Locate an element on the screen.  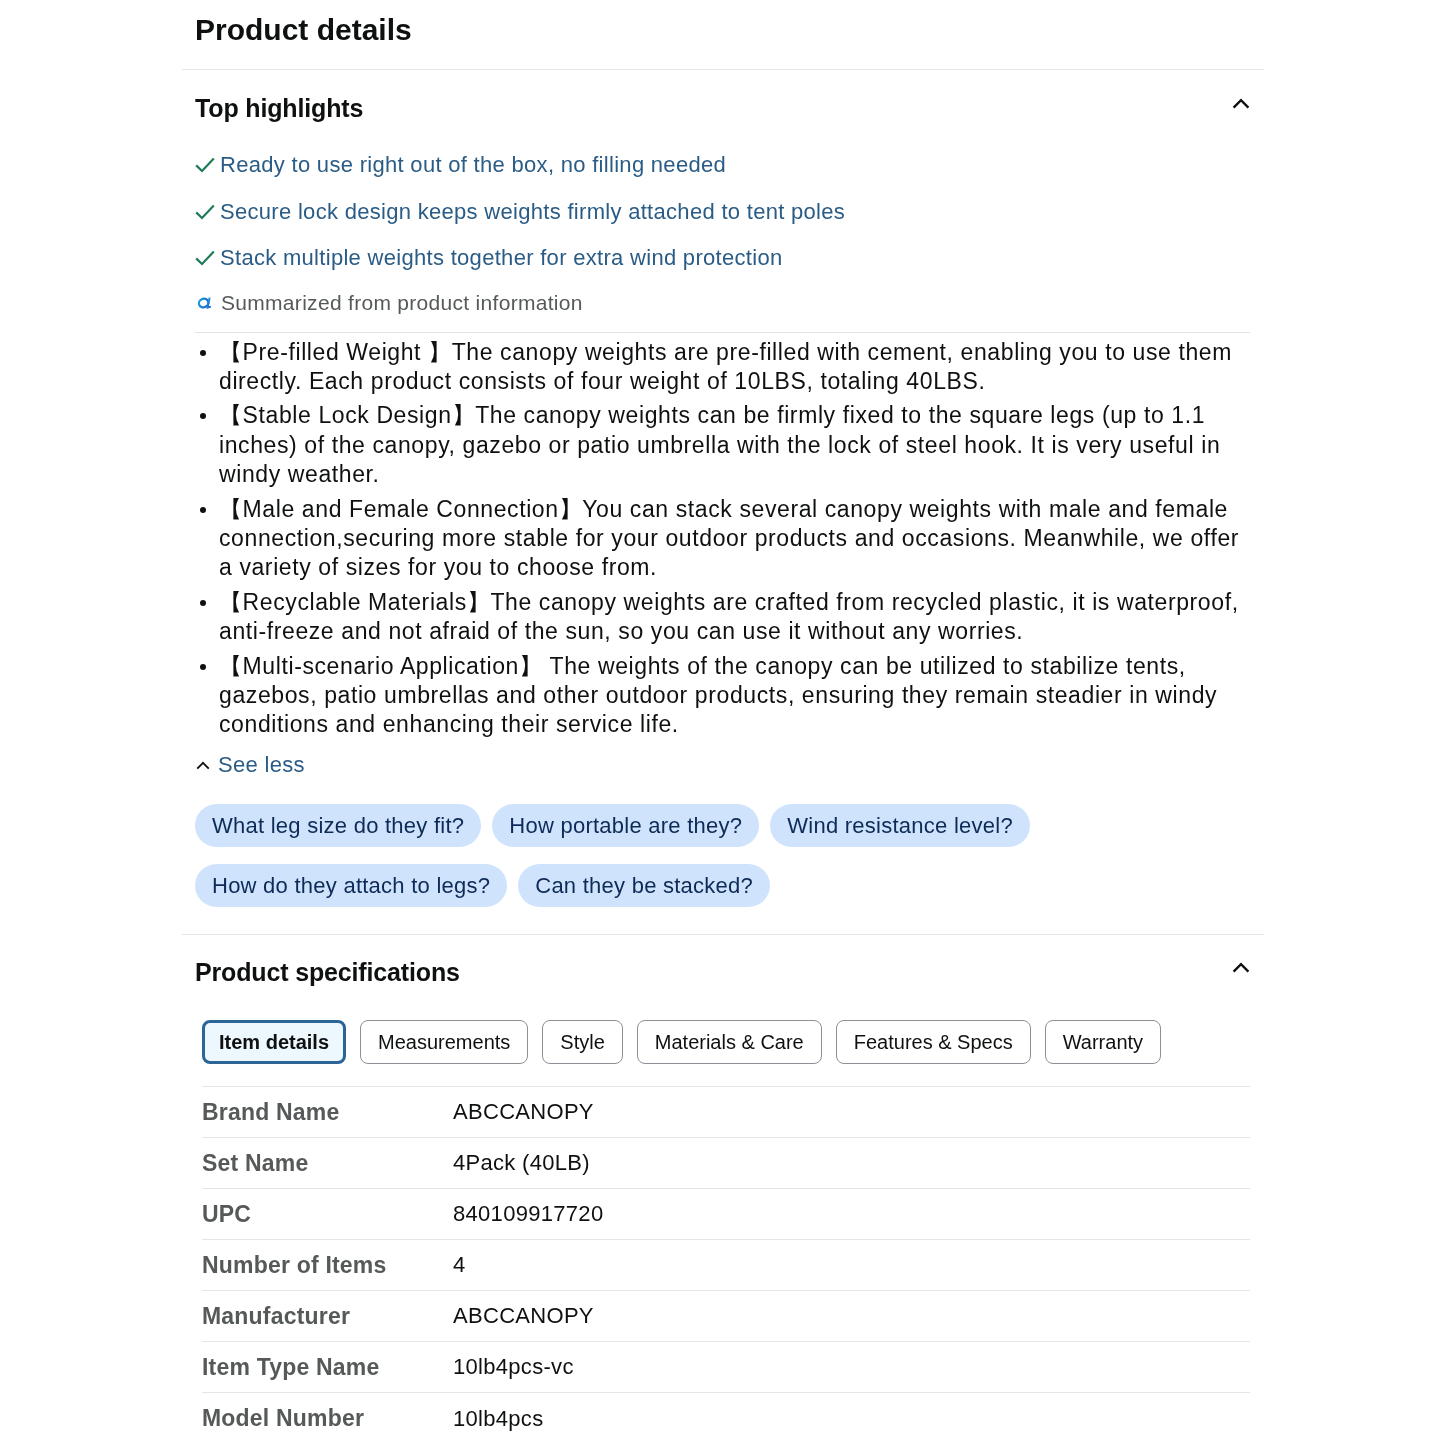
spec-value: 10lb4pcs-vc is located at coordinates (514, 1367).